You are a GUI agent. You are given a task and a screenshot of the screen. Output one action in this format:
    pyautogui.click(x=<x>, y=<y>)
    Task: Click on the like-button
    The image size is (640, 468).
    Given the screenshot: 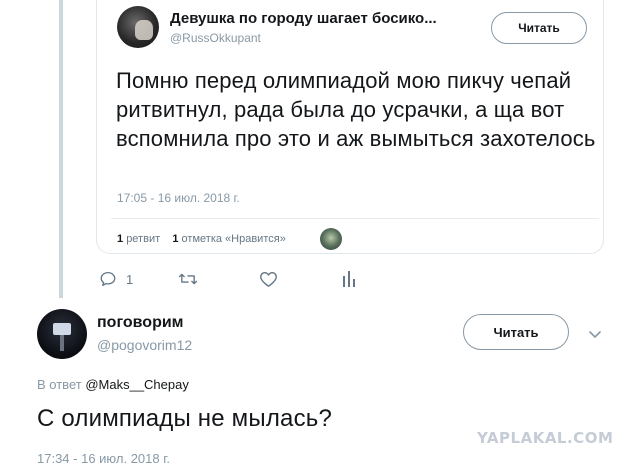 What is the action you would take?
    pyautogui.click(x=268, y=279)
    